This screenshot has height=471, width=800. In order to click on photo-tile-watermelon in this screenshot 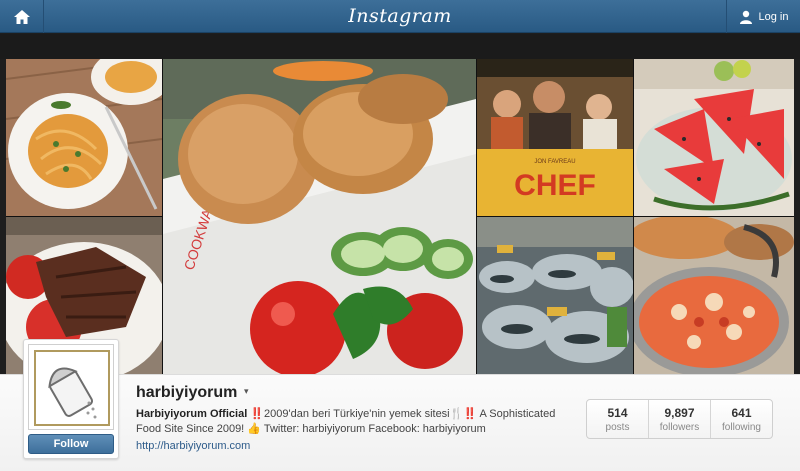, I will do `click(714, 137)`.